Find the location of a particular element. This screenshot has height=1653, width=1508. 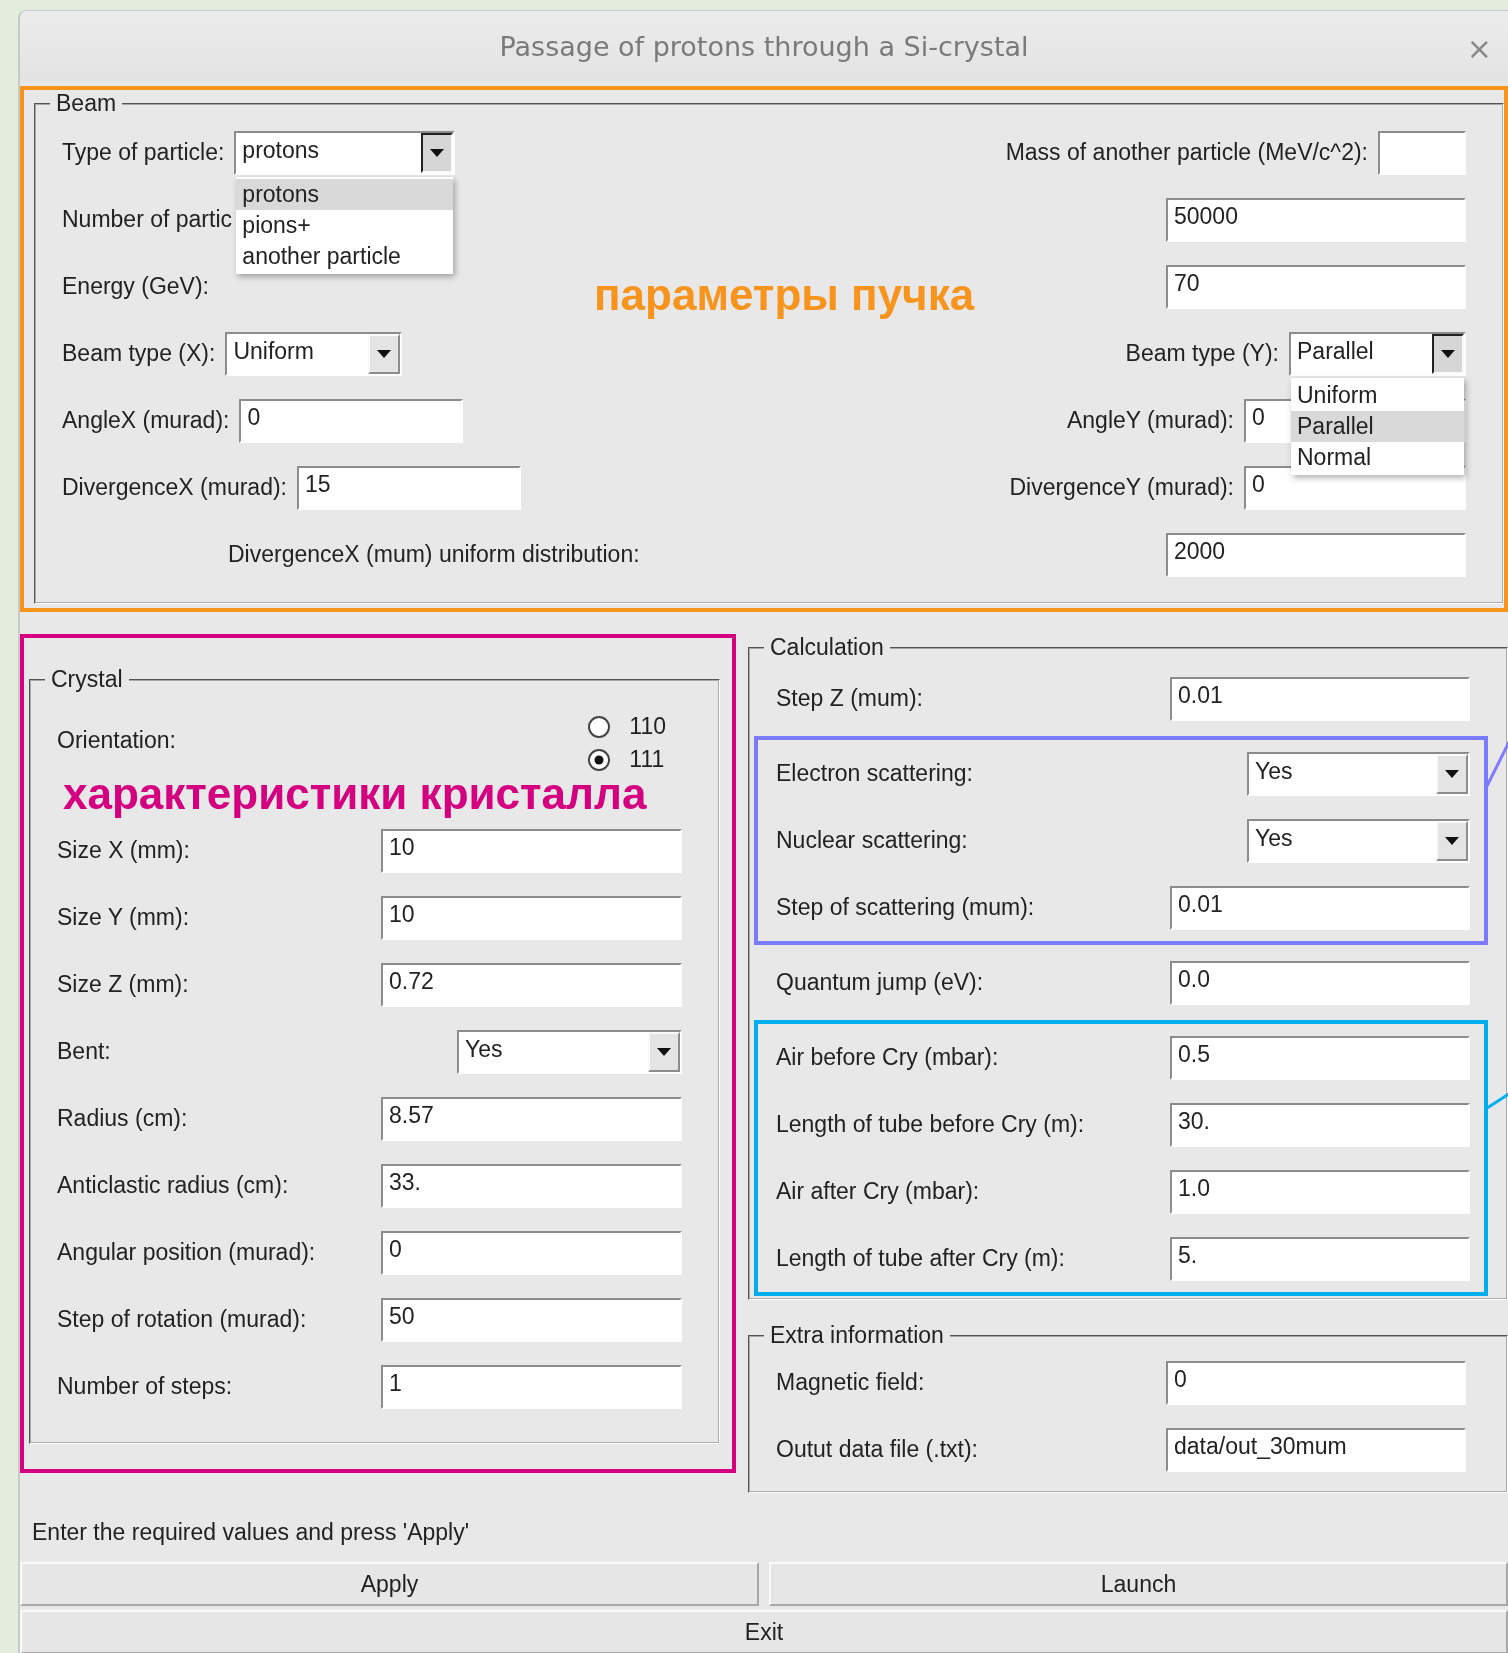

field-label: Step Z (mum): is located at coordinates (849, 698).